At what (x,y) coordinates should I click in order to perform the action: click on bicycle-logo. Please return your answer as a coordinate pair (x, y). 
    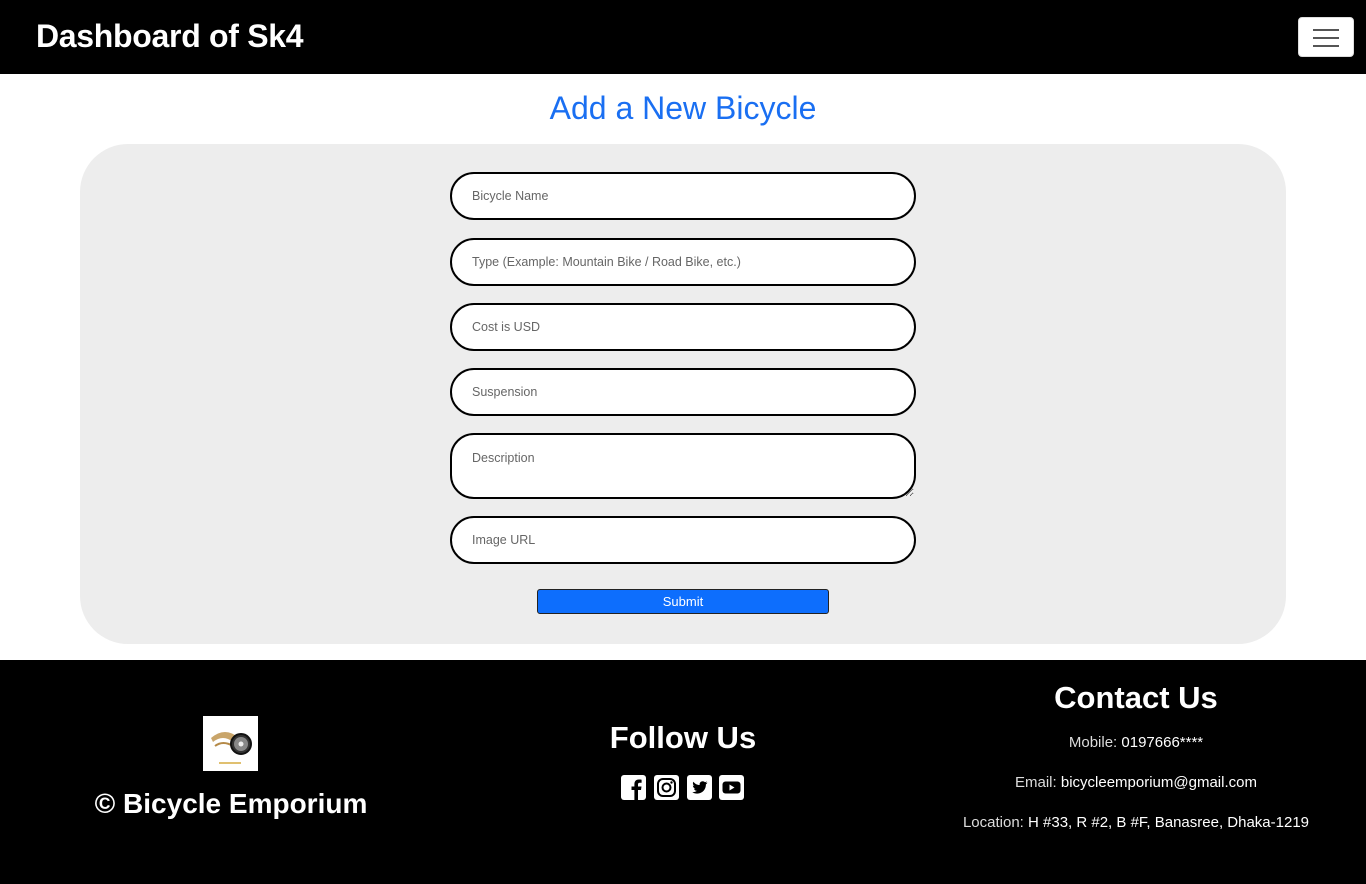
    Looking at the image, I should click on (230, 743).